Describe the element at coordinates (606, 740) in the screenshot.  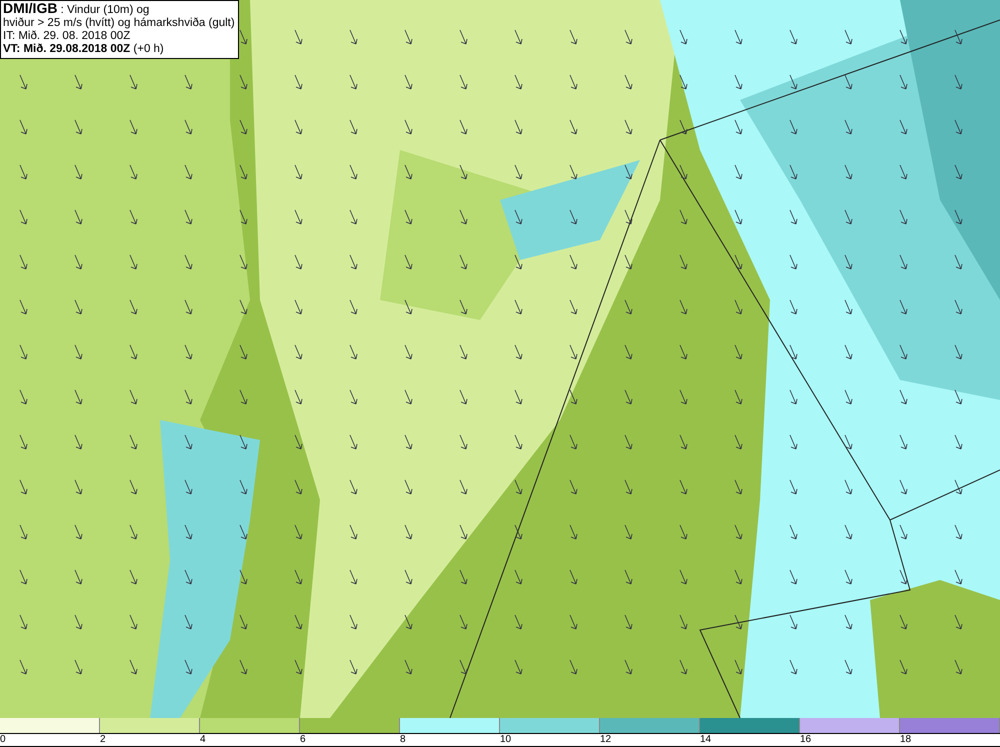
I see `legend-label: 12` at that location.